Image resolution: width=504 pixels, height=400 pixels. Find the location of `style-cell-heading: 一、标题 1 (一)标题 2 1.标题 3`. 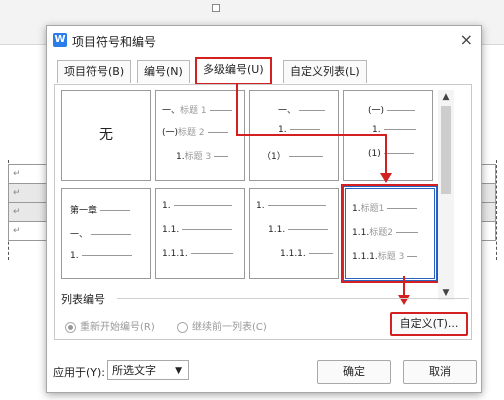

style-cell-heading: 一、标题 1 (一)标题 2 1.标题 3 is located at coordinates (200, 135).